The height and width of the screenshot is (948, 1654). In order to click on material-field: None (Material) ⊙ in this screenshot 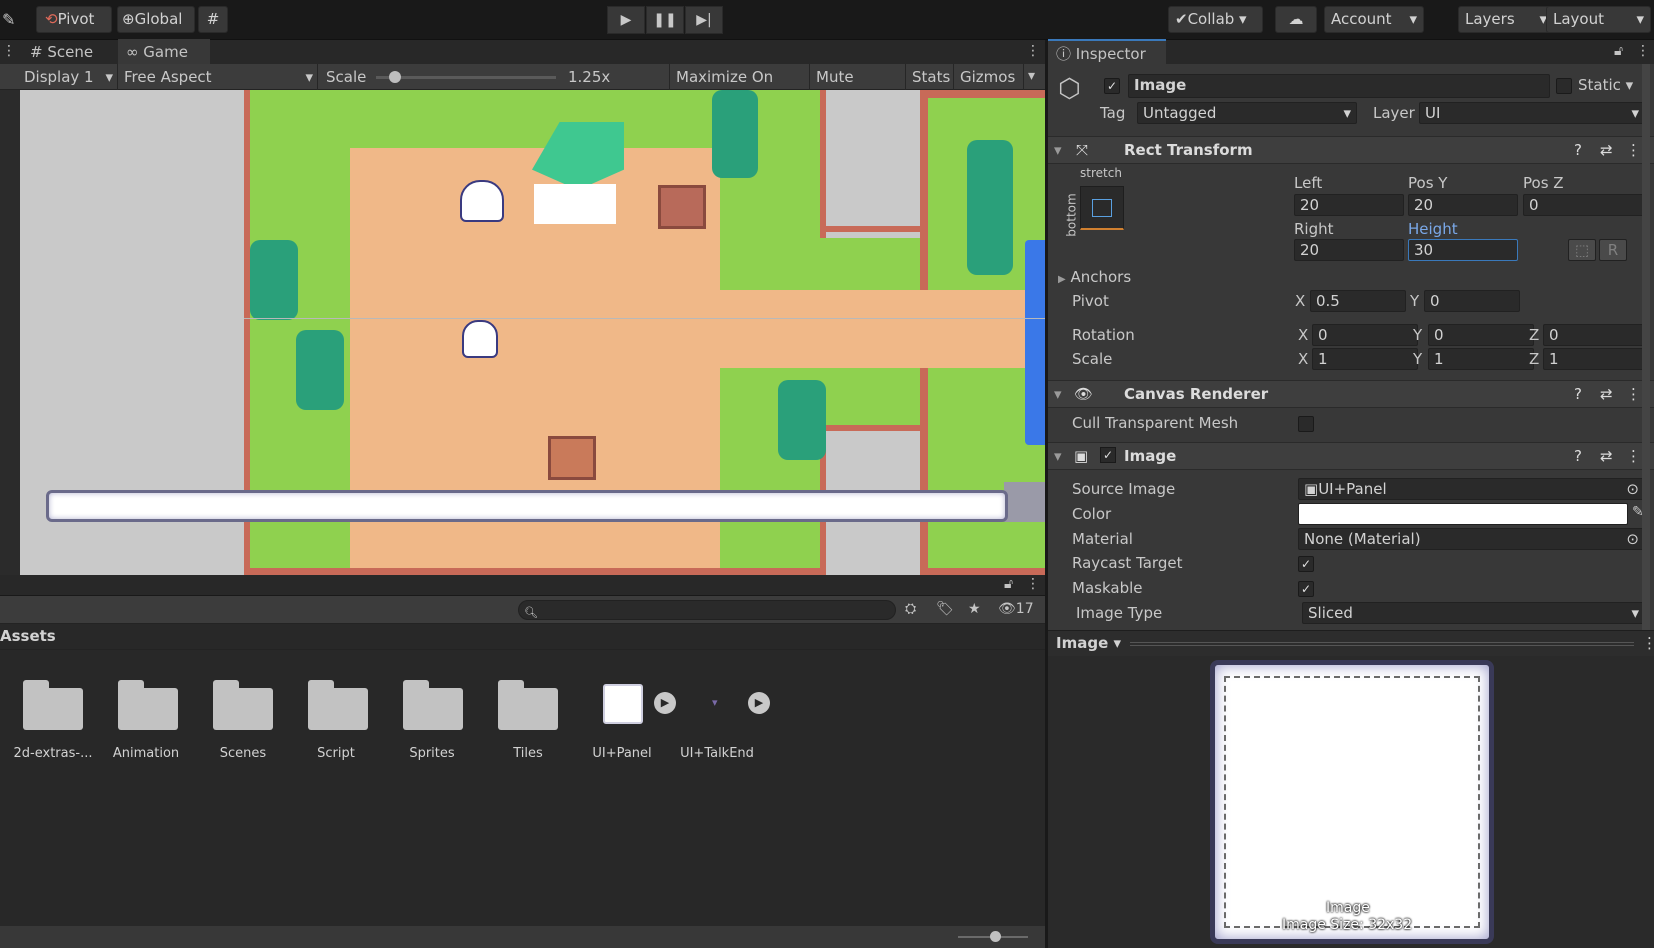, I will do `click(1471, 539)`.